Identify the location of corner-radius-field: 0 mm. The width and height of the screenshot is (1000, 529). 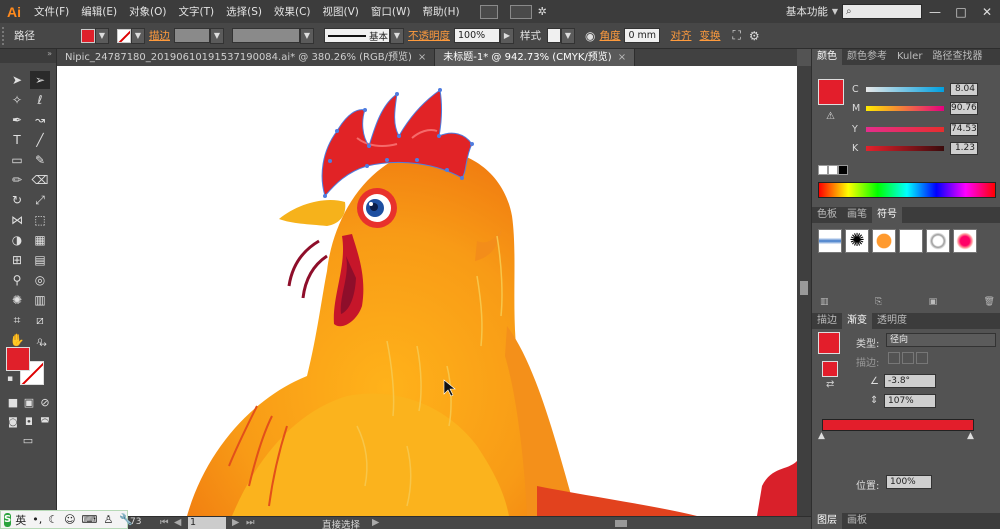
(642, 35).